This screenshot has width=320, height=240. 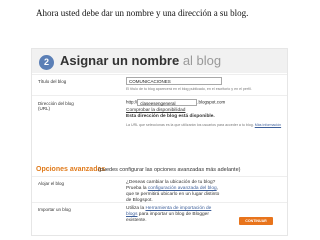 What do you see at coordinates (136, 208) in the screenshot?
I see `import-text-before: Utiliza la` at bounding box center [136, 208].